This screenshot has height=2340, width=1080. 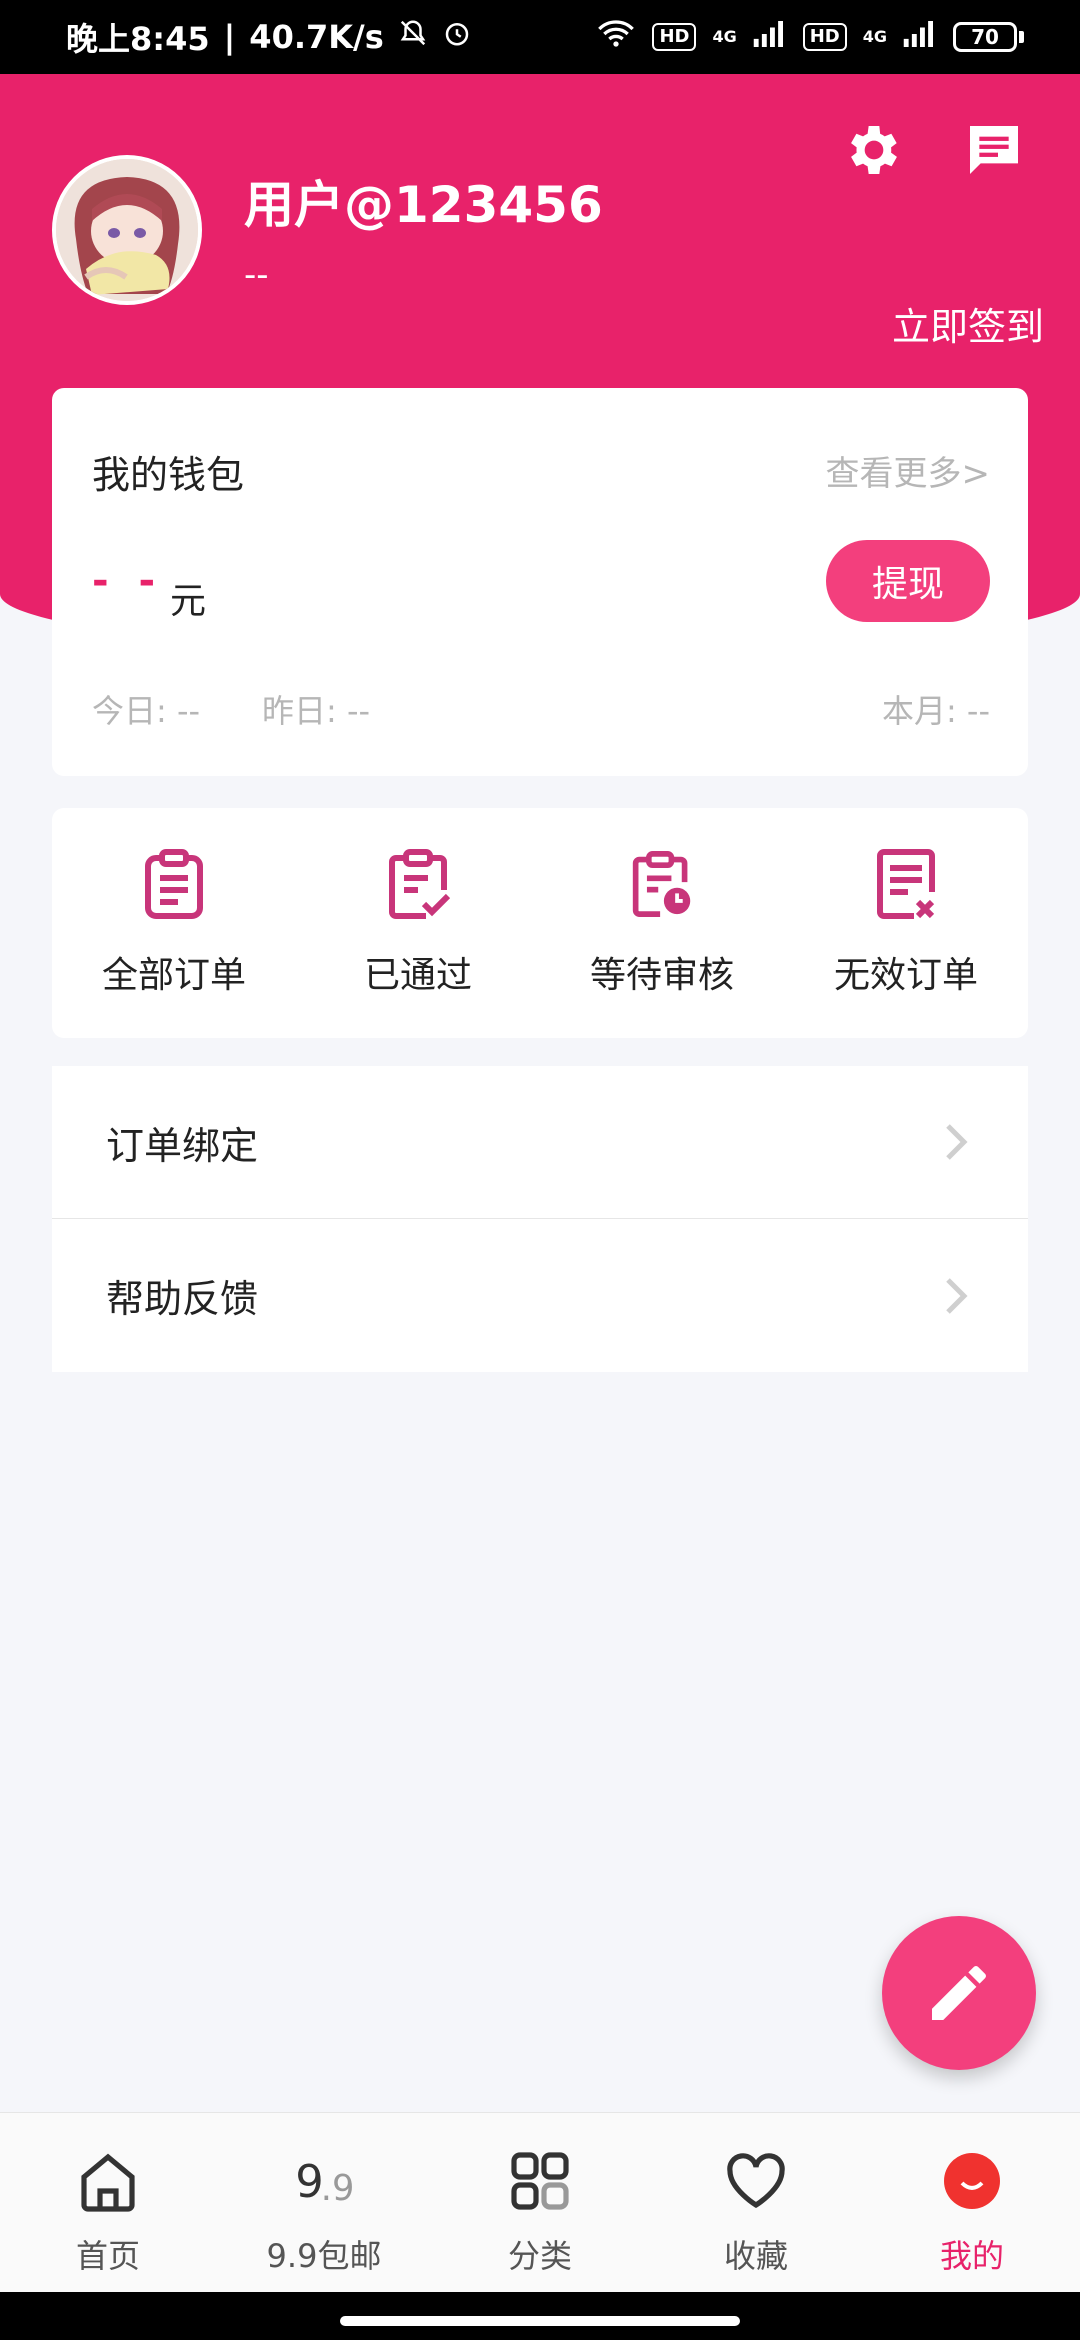 I want to click on clipboard-check-icon, so click(x=419, y=884).